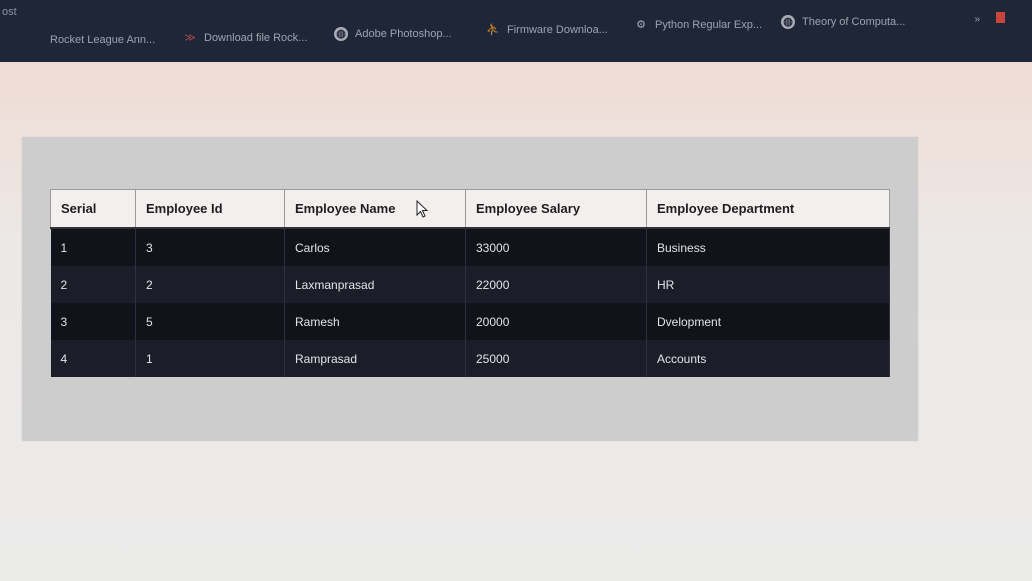 The image size is (1032, 581). I want to click on person-icon: ⛹, so click(493, 30).